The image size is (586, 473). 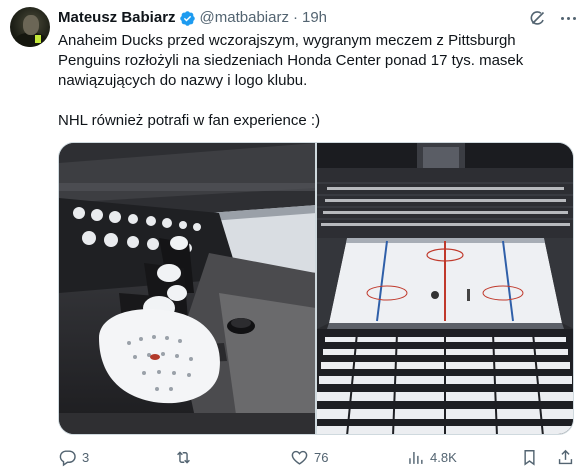 I want to click on avatar, so click(x=30, y=27).